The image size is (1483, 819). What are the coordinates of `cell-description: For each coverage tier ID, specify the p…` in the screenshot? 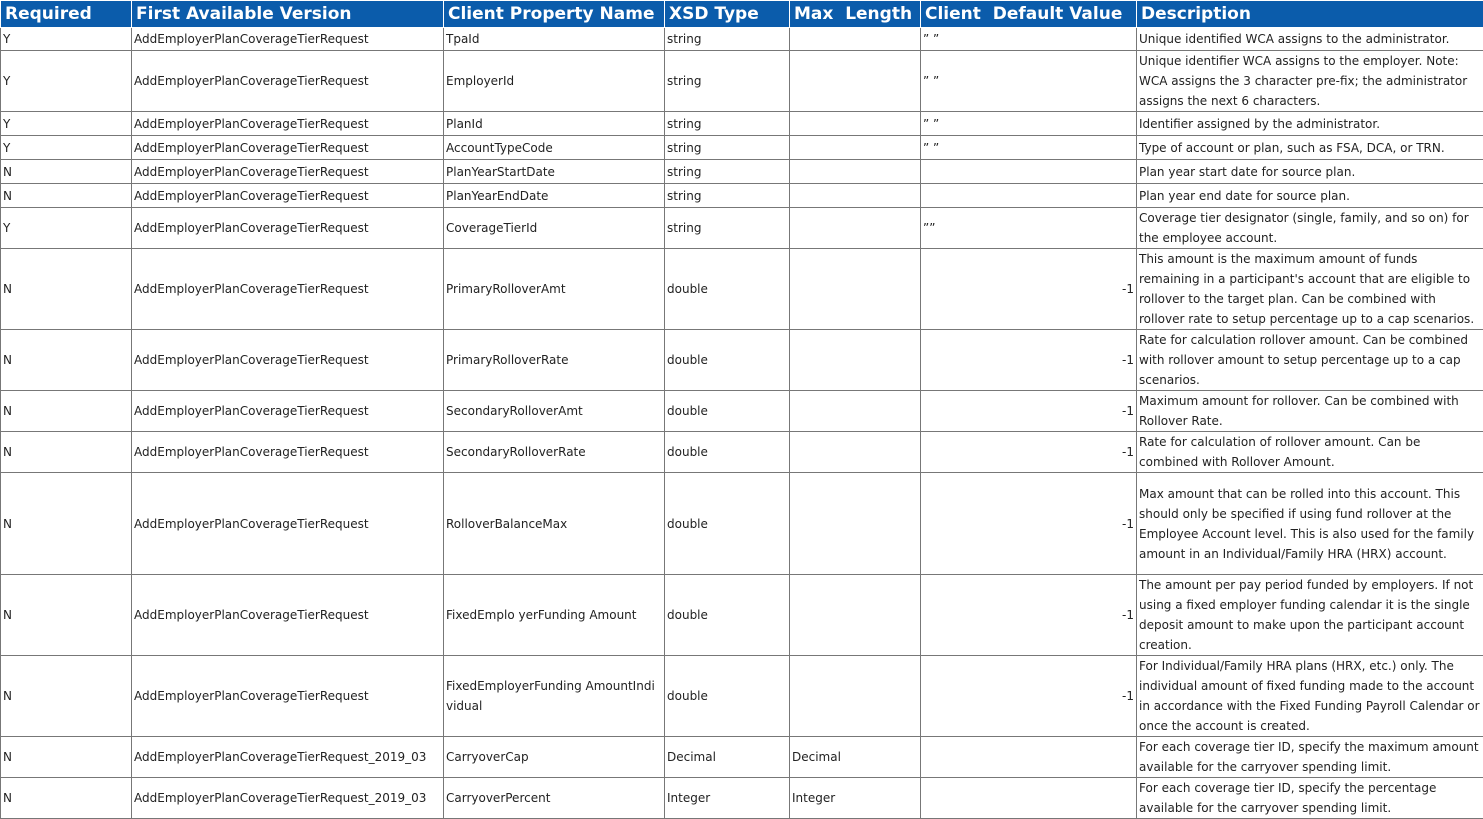 It's located at (1310, 798).